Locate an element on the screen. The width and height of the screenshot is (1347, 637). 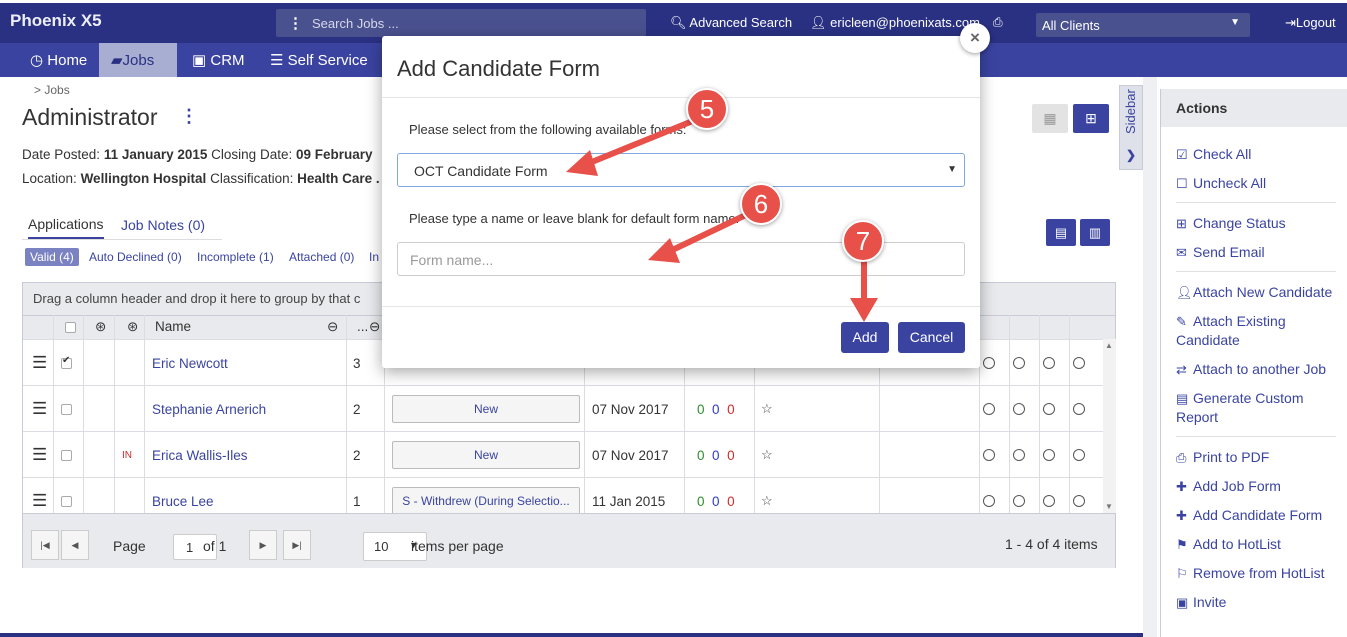
step-badge-7: 7 is located at coordinates (863, 241).